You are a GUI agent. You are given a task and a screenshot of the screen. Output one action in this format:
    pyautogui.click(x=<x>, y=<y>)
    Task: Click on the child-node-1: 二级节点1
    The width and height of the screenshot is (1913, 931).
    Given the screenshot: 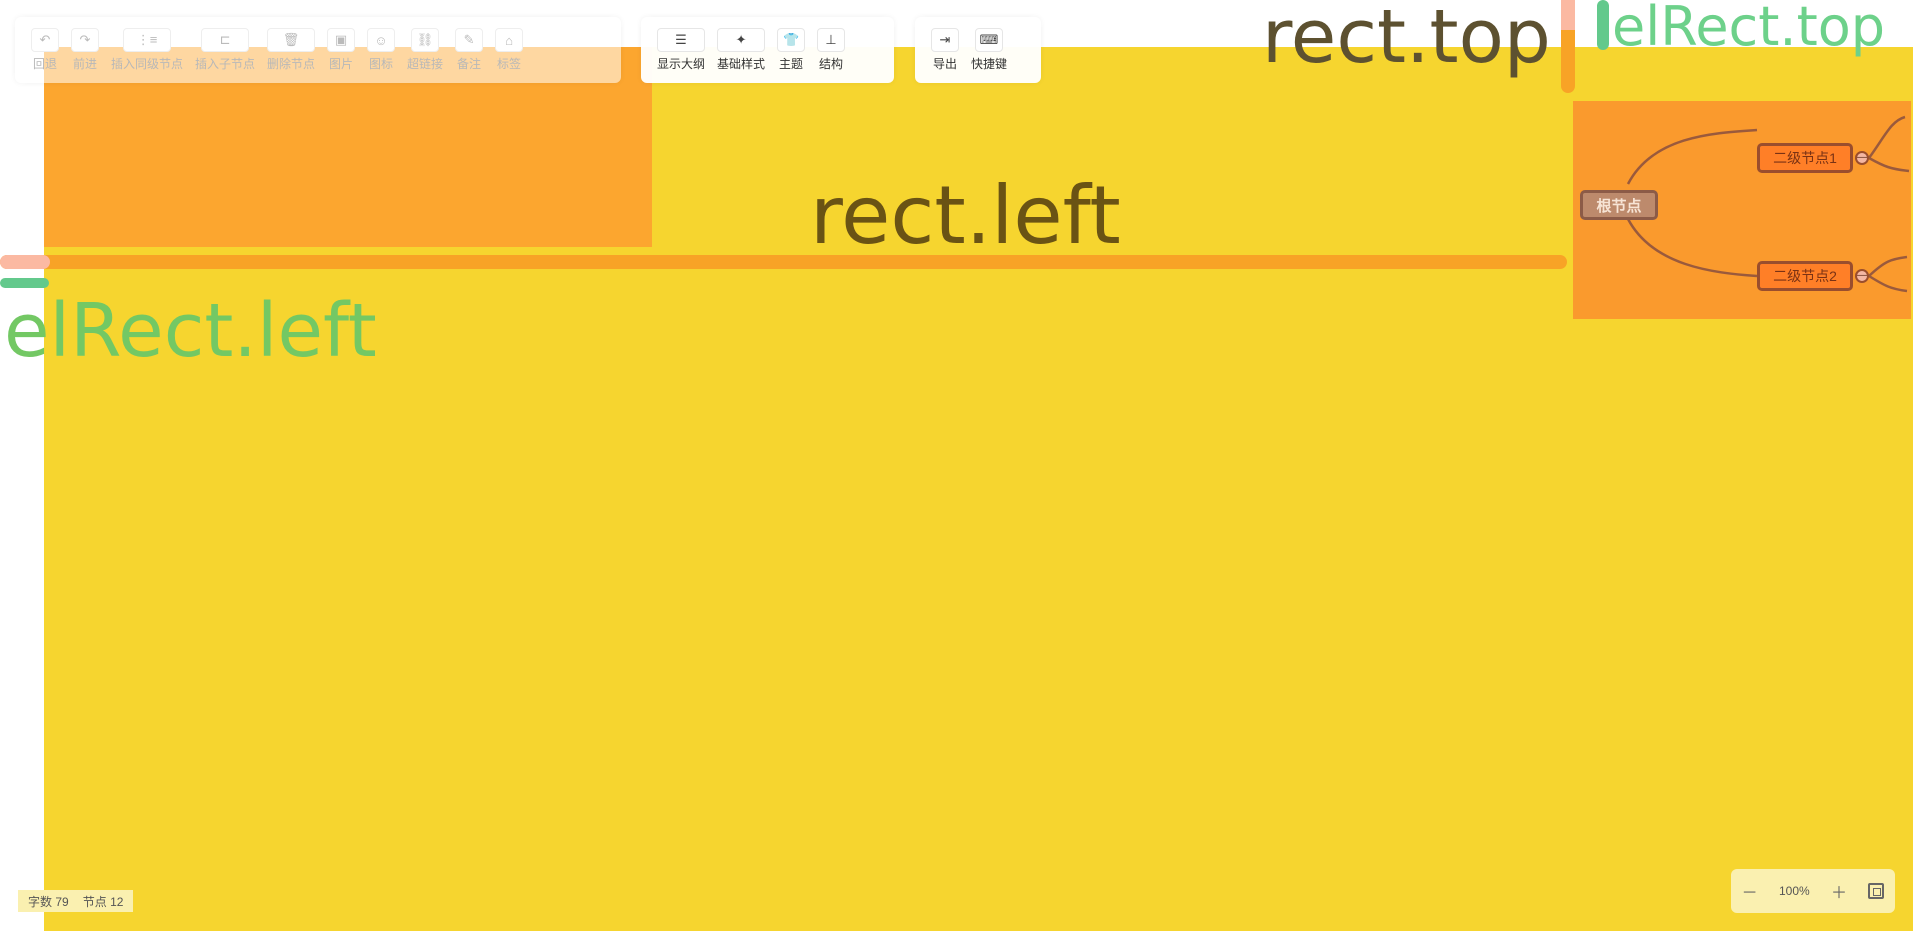 What is the action you would take?
    pyautogui.click(x=1805, y=158)
    